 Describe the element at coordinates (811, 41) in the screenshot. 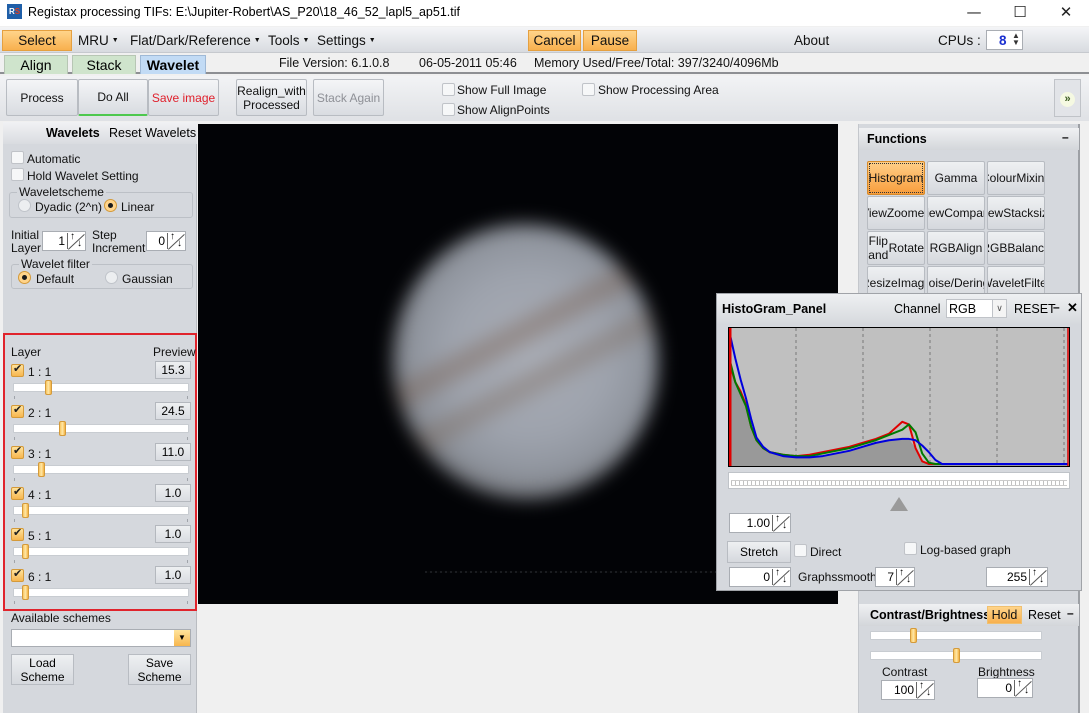

I see `about-button: About` at that location.